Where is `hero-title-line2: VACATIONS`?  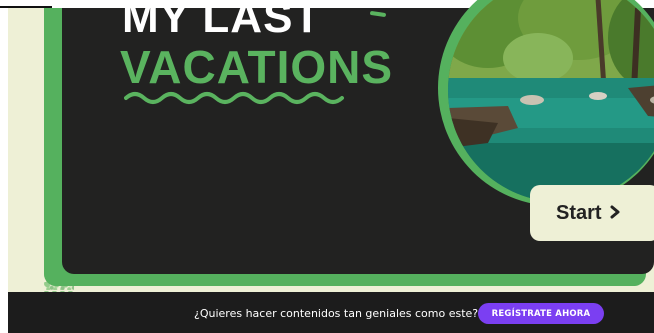
hero-title-line2: VACATIONS is located at coordinates (257, 67).